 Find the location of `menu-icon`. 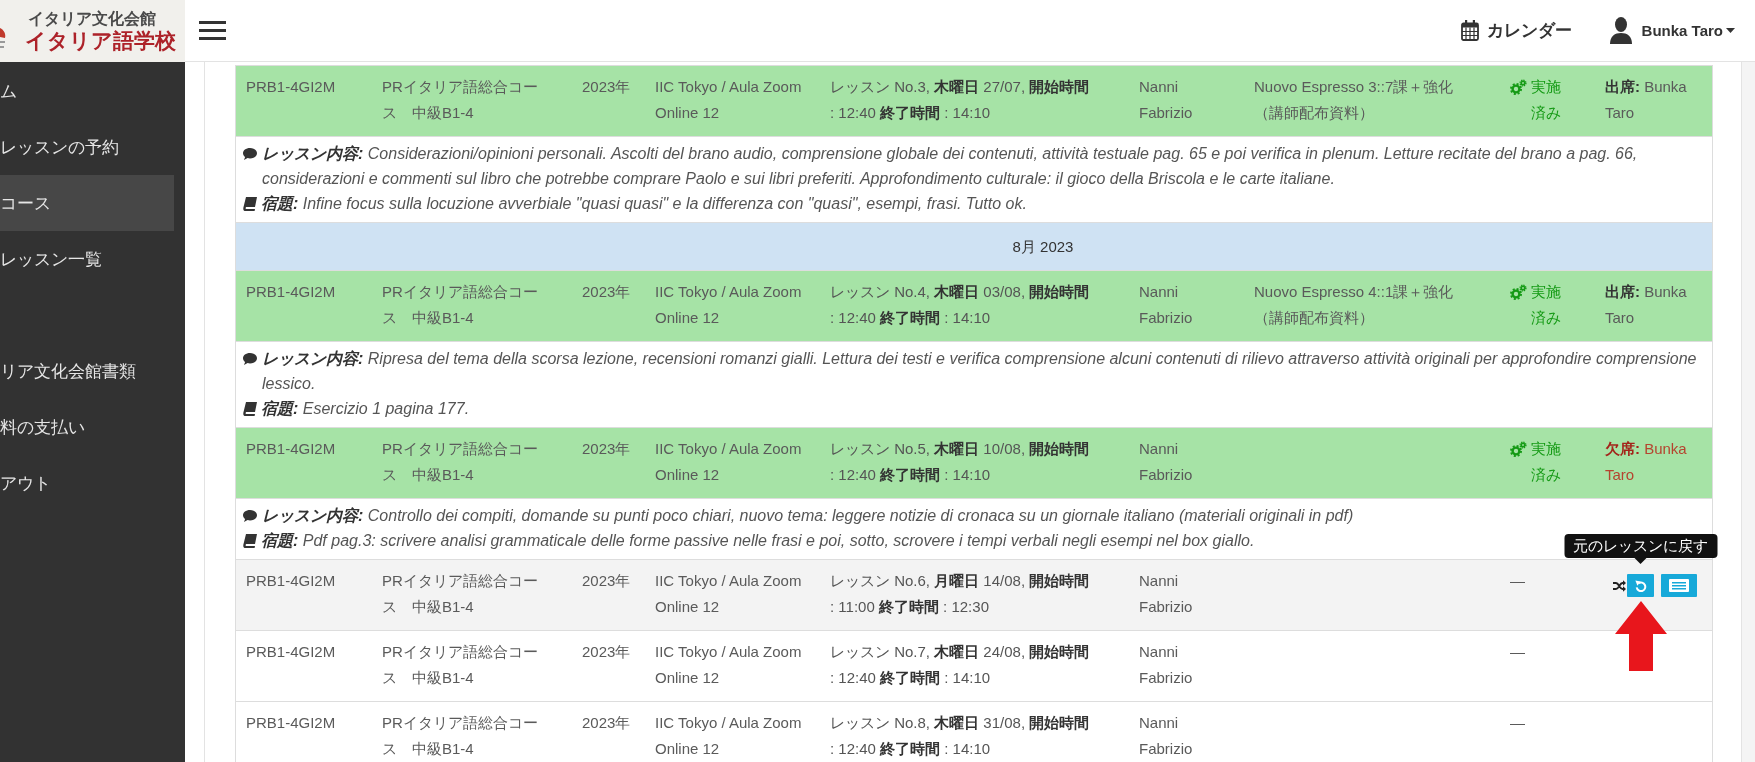

menu-icon is located at coordinates (212, 30).